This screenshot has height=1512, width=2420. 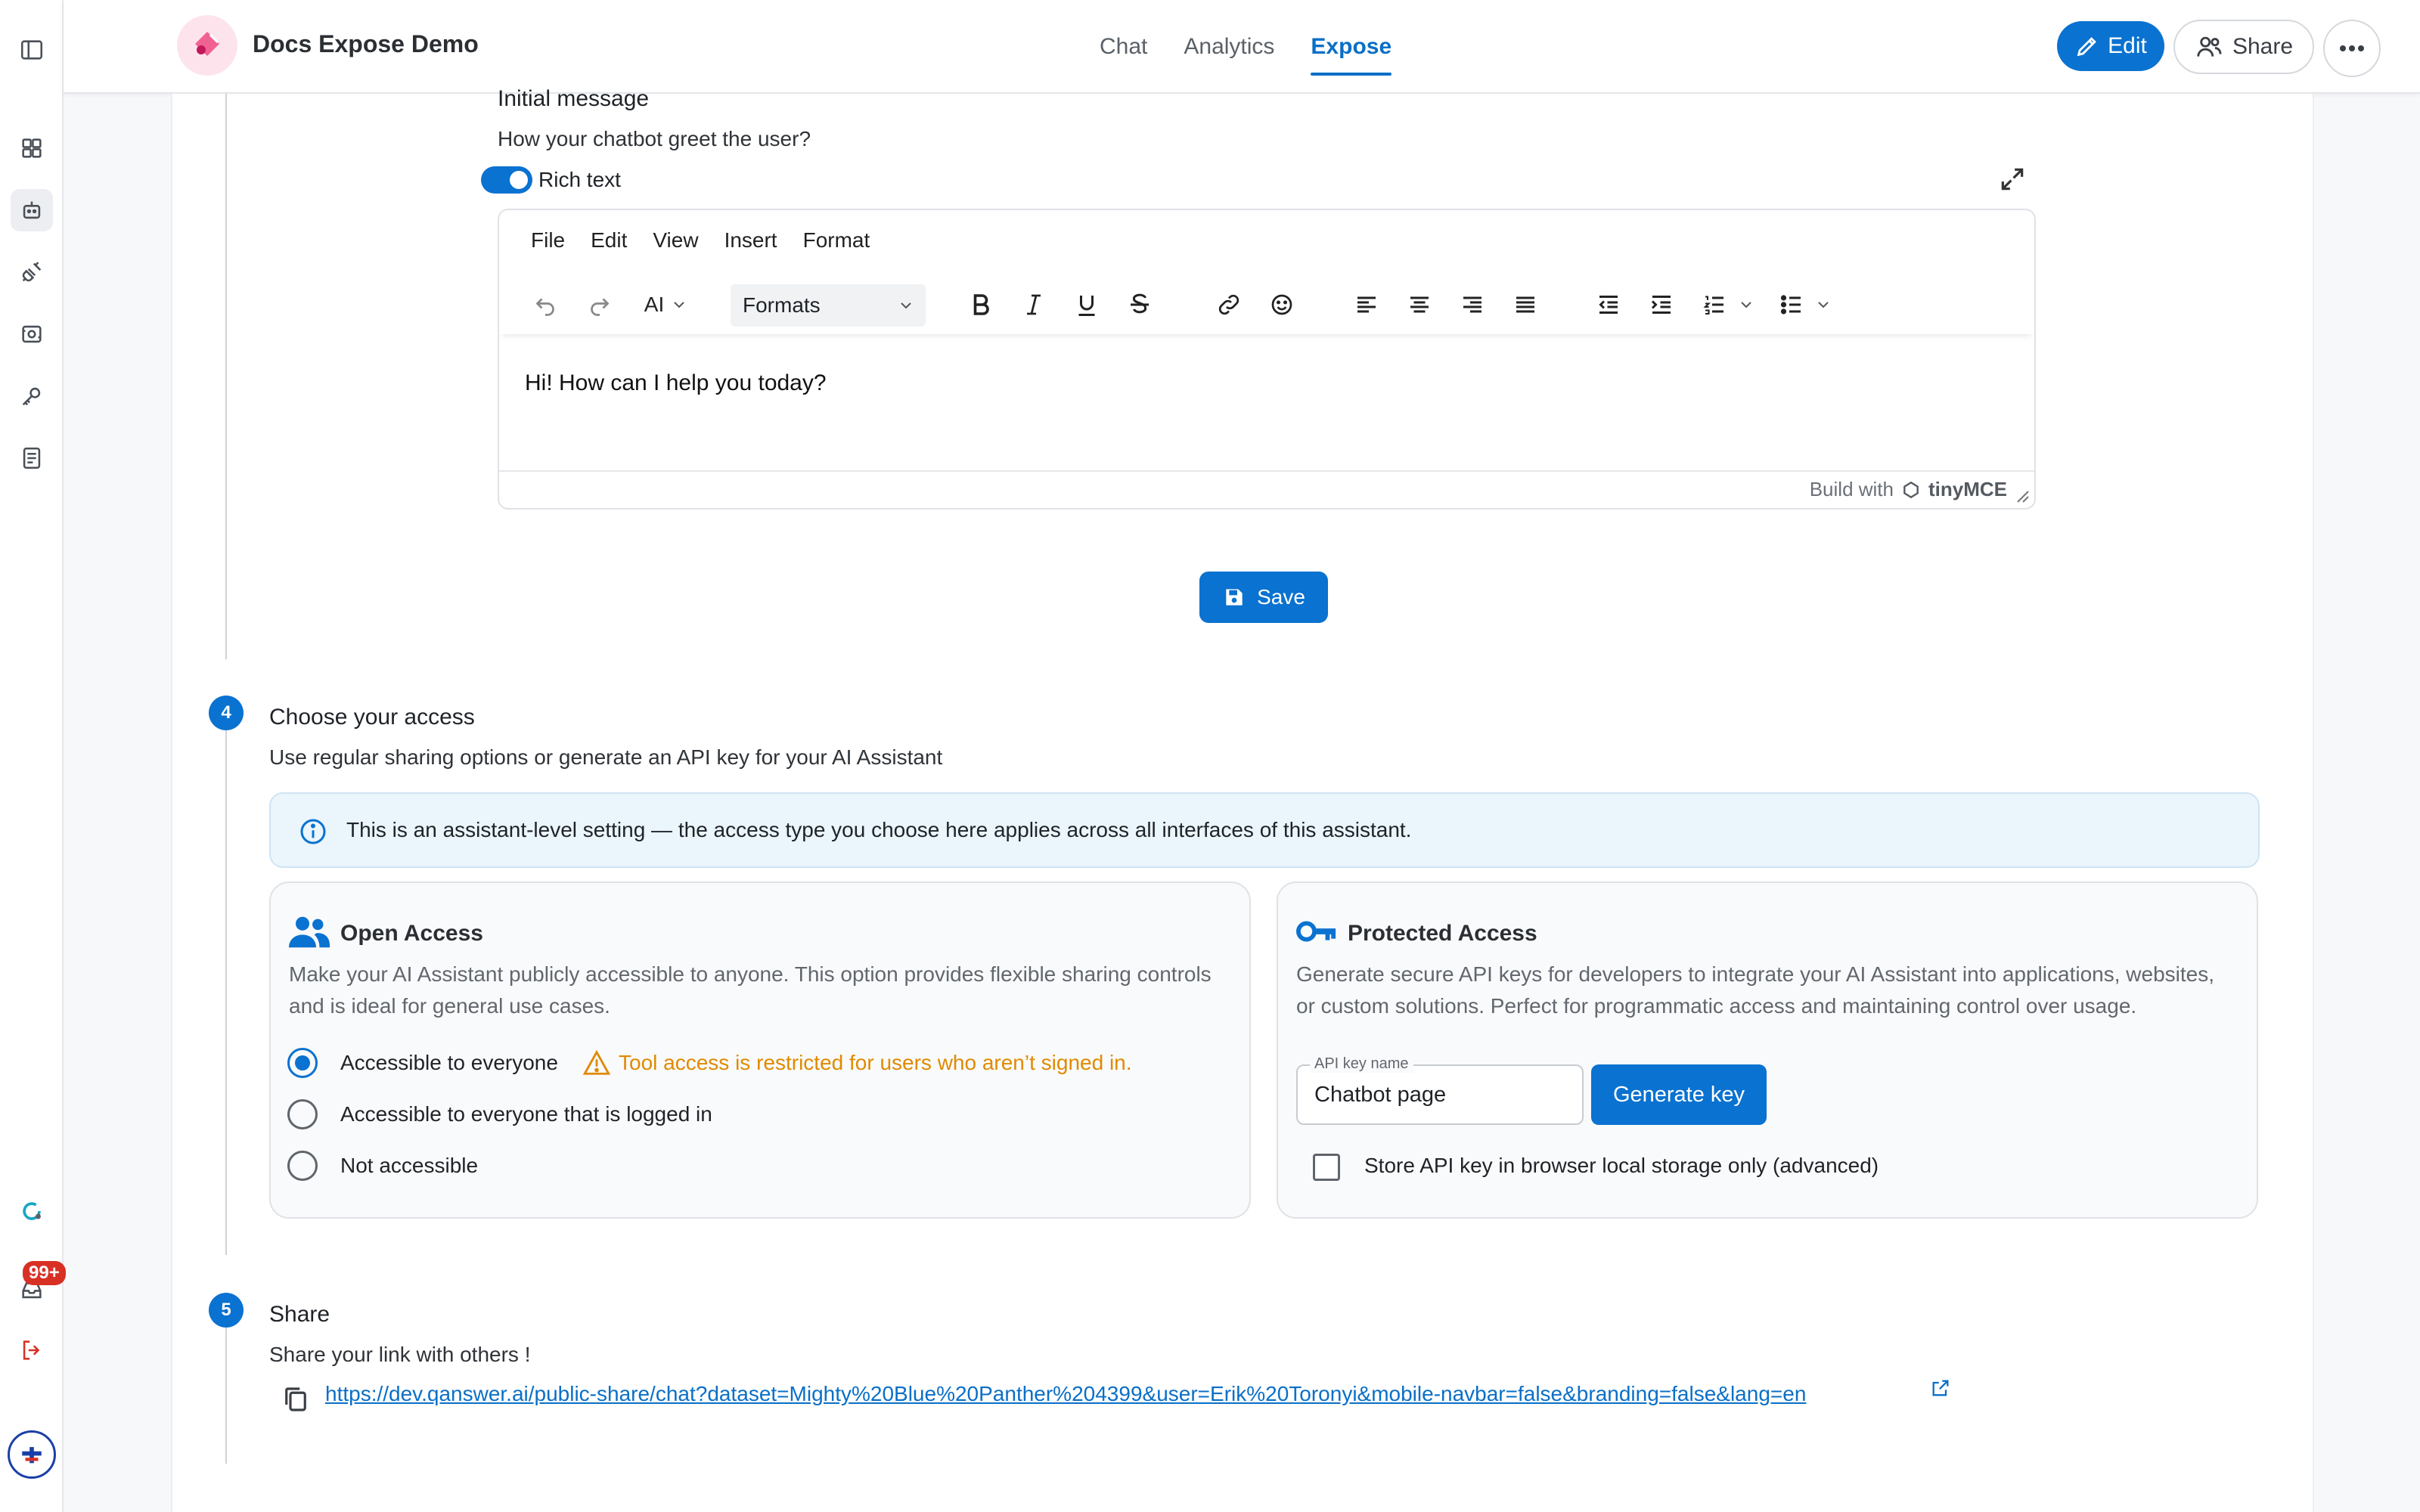 What do you see at coordinates (1442, 934) in the screenshot?
I see `protected-access-title: Protected Access` at bounding box center [1442, 934].